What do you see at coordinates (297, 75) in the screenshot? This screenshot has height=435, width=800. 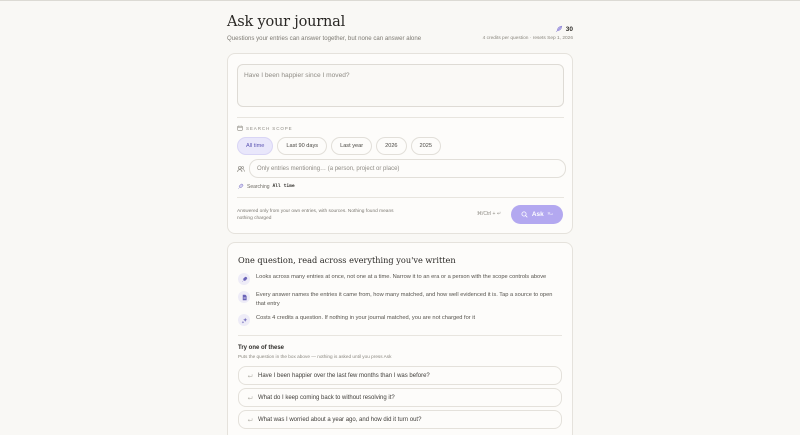 I see `question-placeholder: Have I been happier since I moved?` at bounding box center [297, 75].